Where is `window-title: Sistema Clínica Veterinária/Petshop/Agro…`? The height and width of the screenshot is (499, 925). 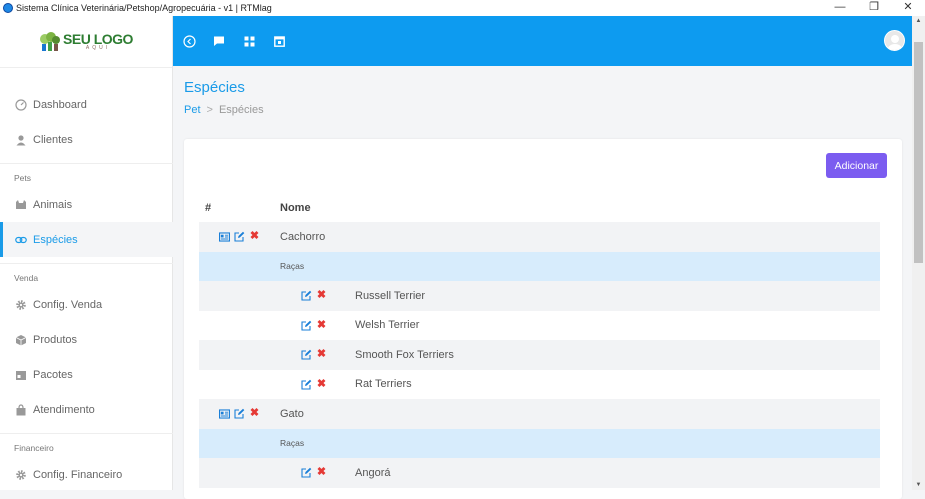
window-title: Sistema Clínica Veterinária/Petshop/Agro… is located at coordinates (144, 8).